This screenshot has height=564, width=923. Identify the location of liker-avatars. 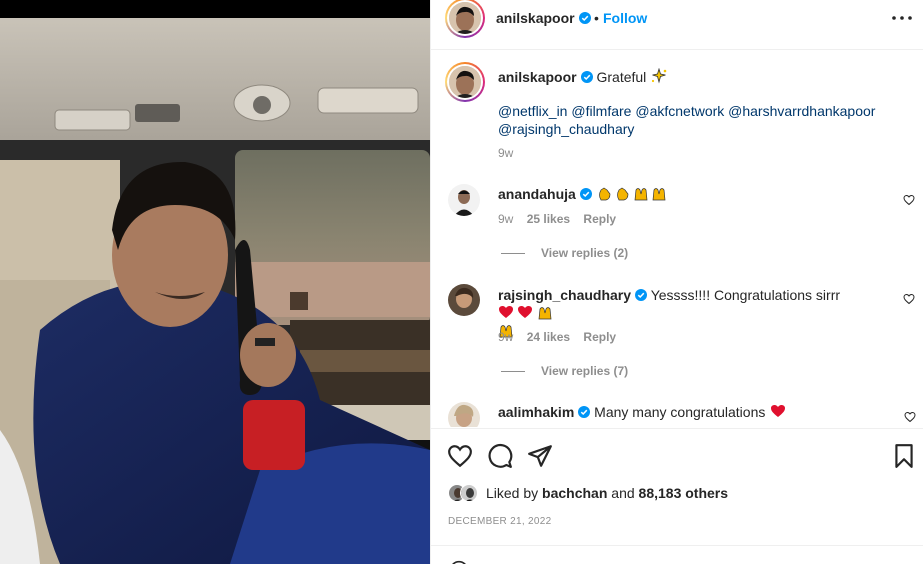
(463, 493).